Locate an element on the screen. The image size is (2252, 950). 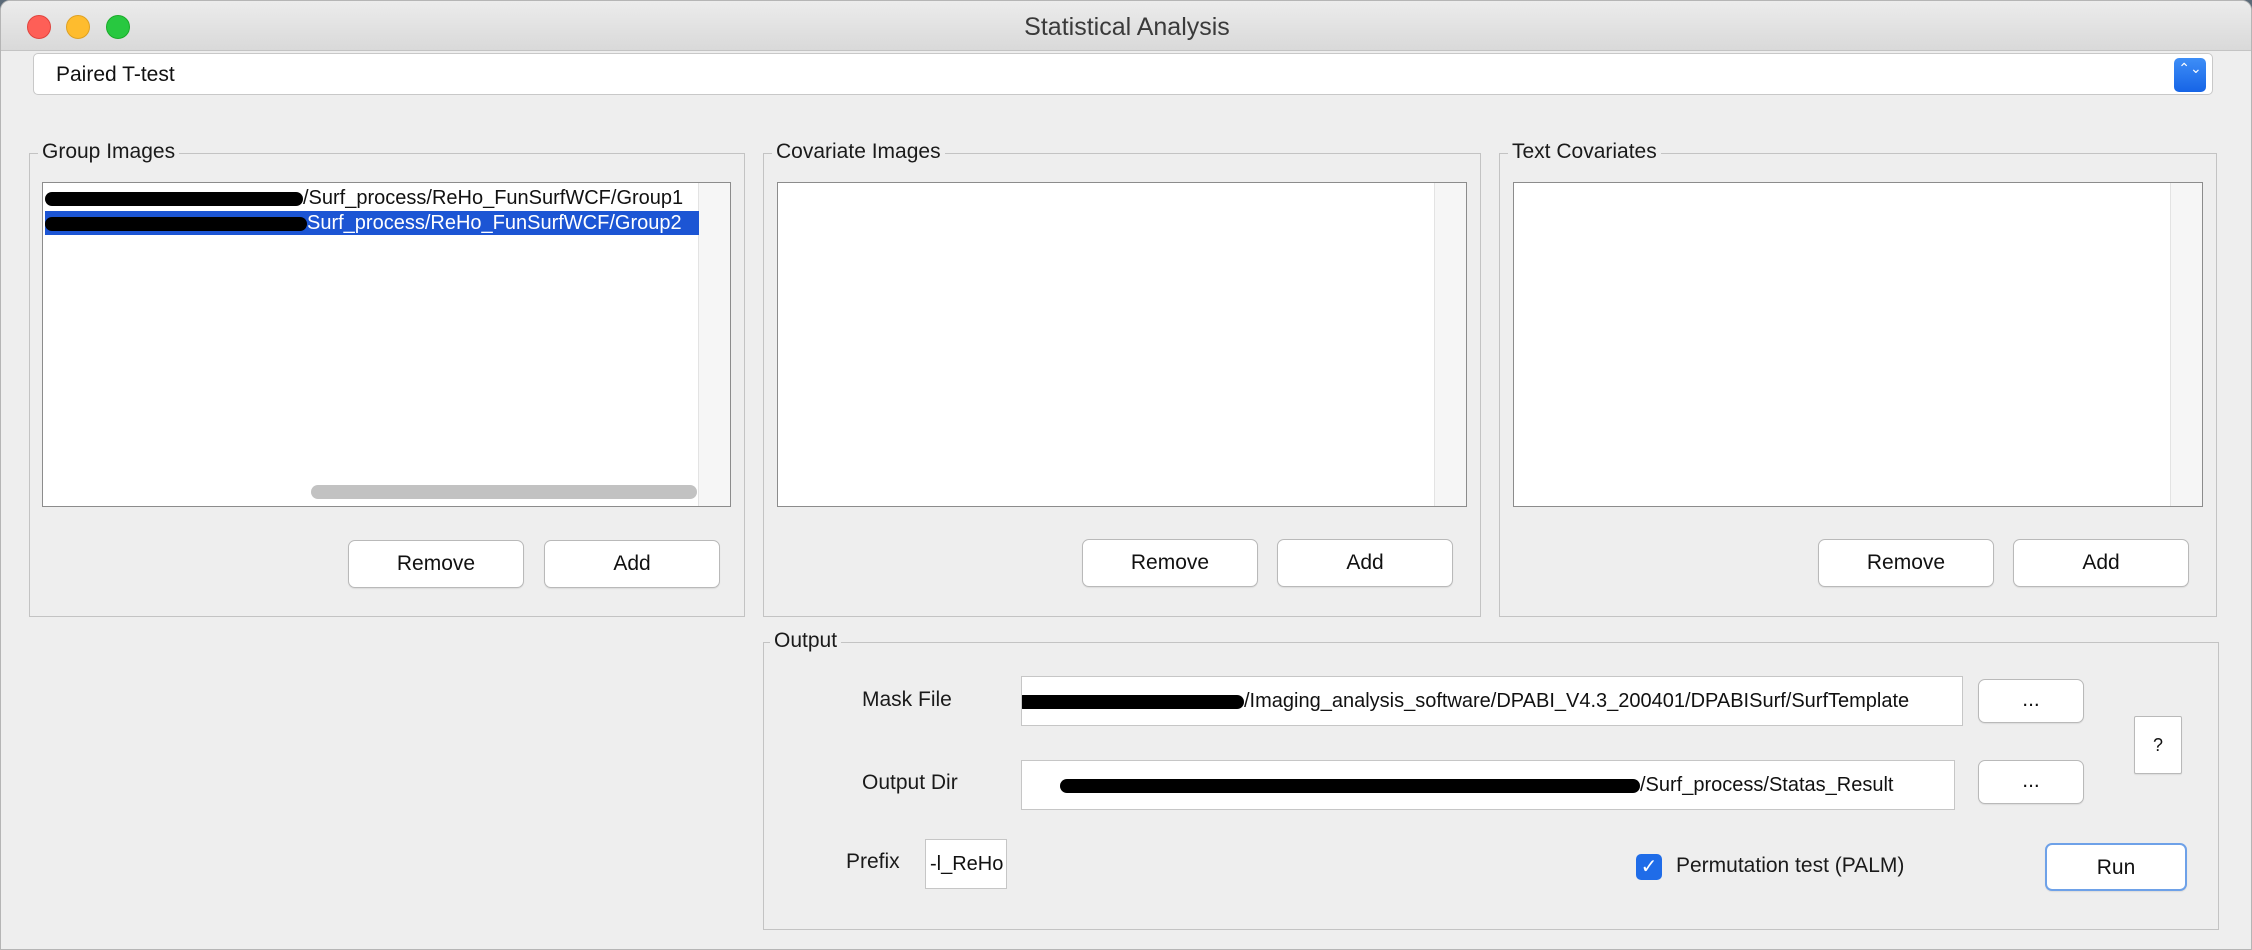
help-button: ? is located at coordinates (2158, 745).